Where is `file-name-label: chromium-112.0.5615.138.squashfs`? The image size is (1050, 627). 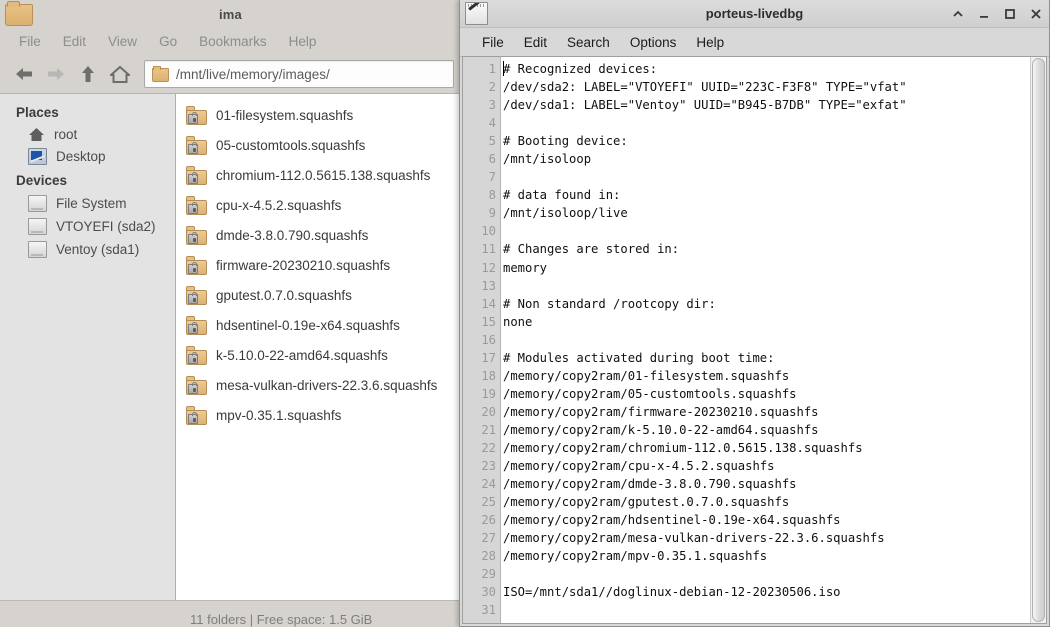 file-name-label: chromium-112.0.5615.138.squashfs is located at coordinates (323, 175).